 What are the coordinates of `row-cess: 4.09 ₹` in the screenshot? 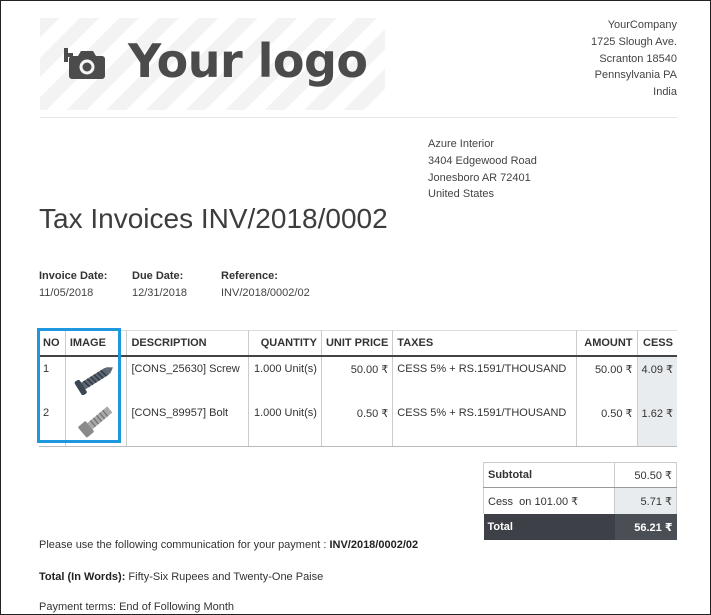 It's located at (657, 378).